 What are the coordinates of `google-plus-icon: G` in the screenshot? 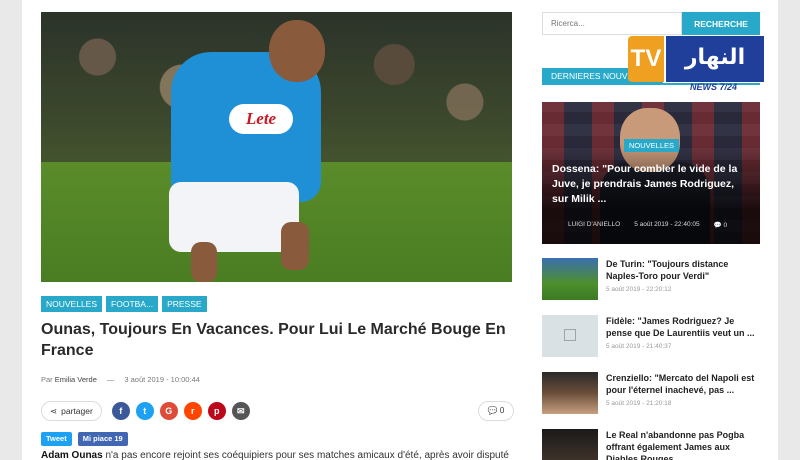 It's located at (168, 411).